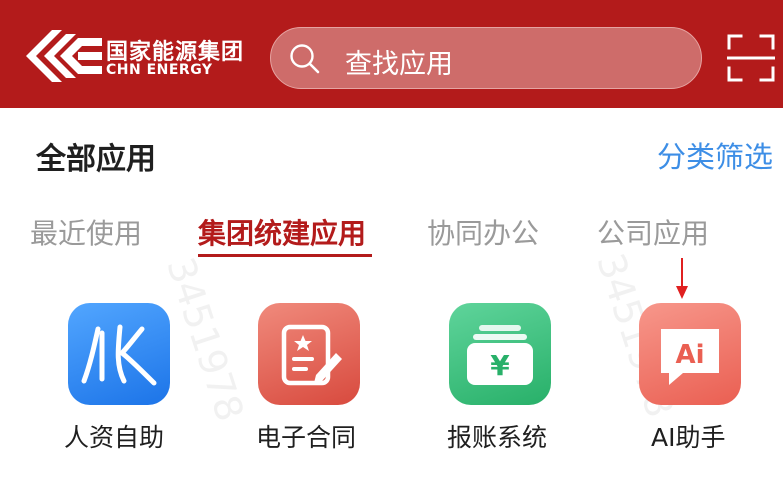 This screenshot has height=488, width=783. What do you see at coordinates (715, 155) in the screenshot?
I see `category-filter-link: 分类筛选` at bounding box center [715, 155].